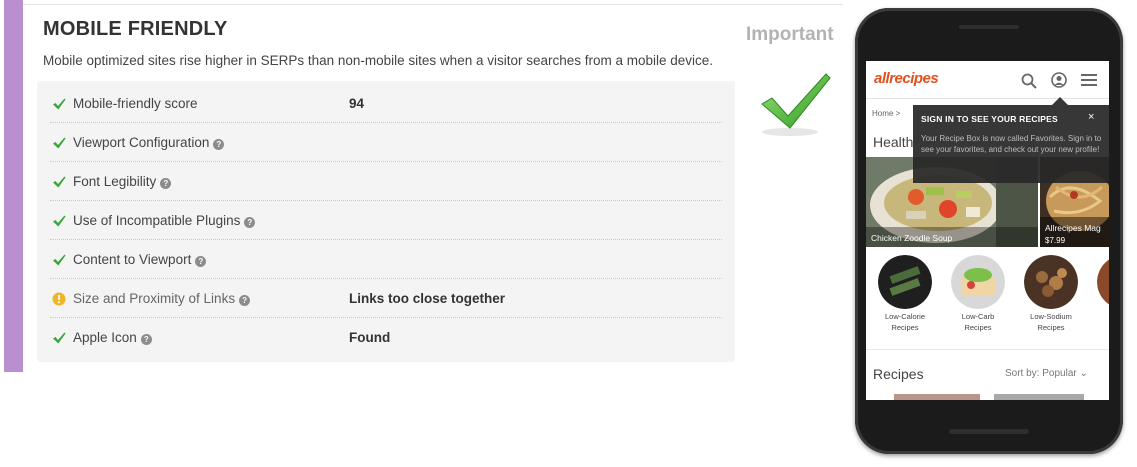 The height and width of the screenshot is (467, 1137). What do you see at coordinates (59, 299) in the screenshot?
I see `warning-icon` at bounding box center [59, 299].